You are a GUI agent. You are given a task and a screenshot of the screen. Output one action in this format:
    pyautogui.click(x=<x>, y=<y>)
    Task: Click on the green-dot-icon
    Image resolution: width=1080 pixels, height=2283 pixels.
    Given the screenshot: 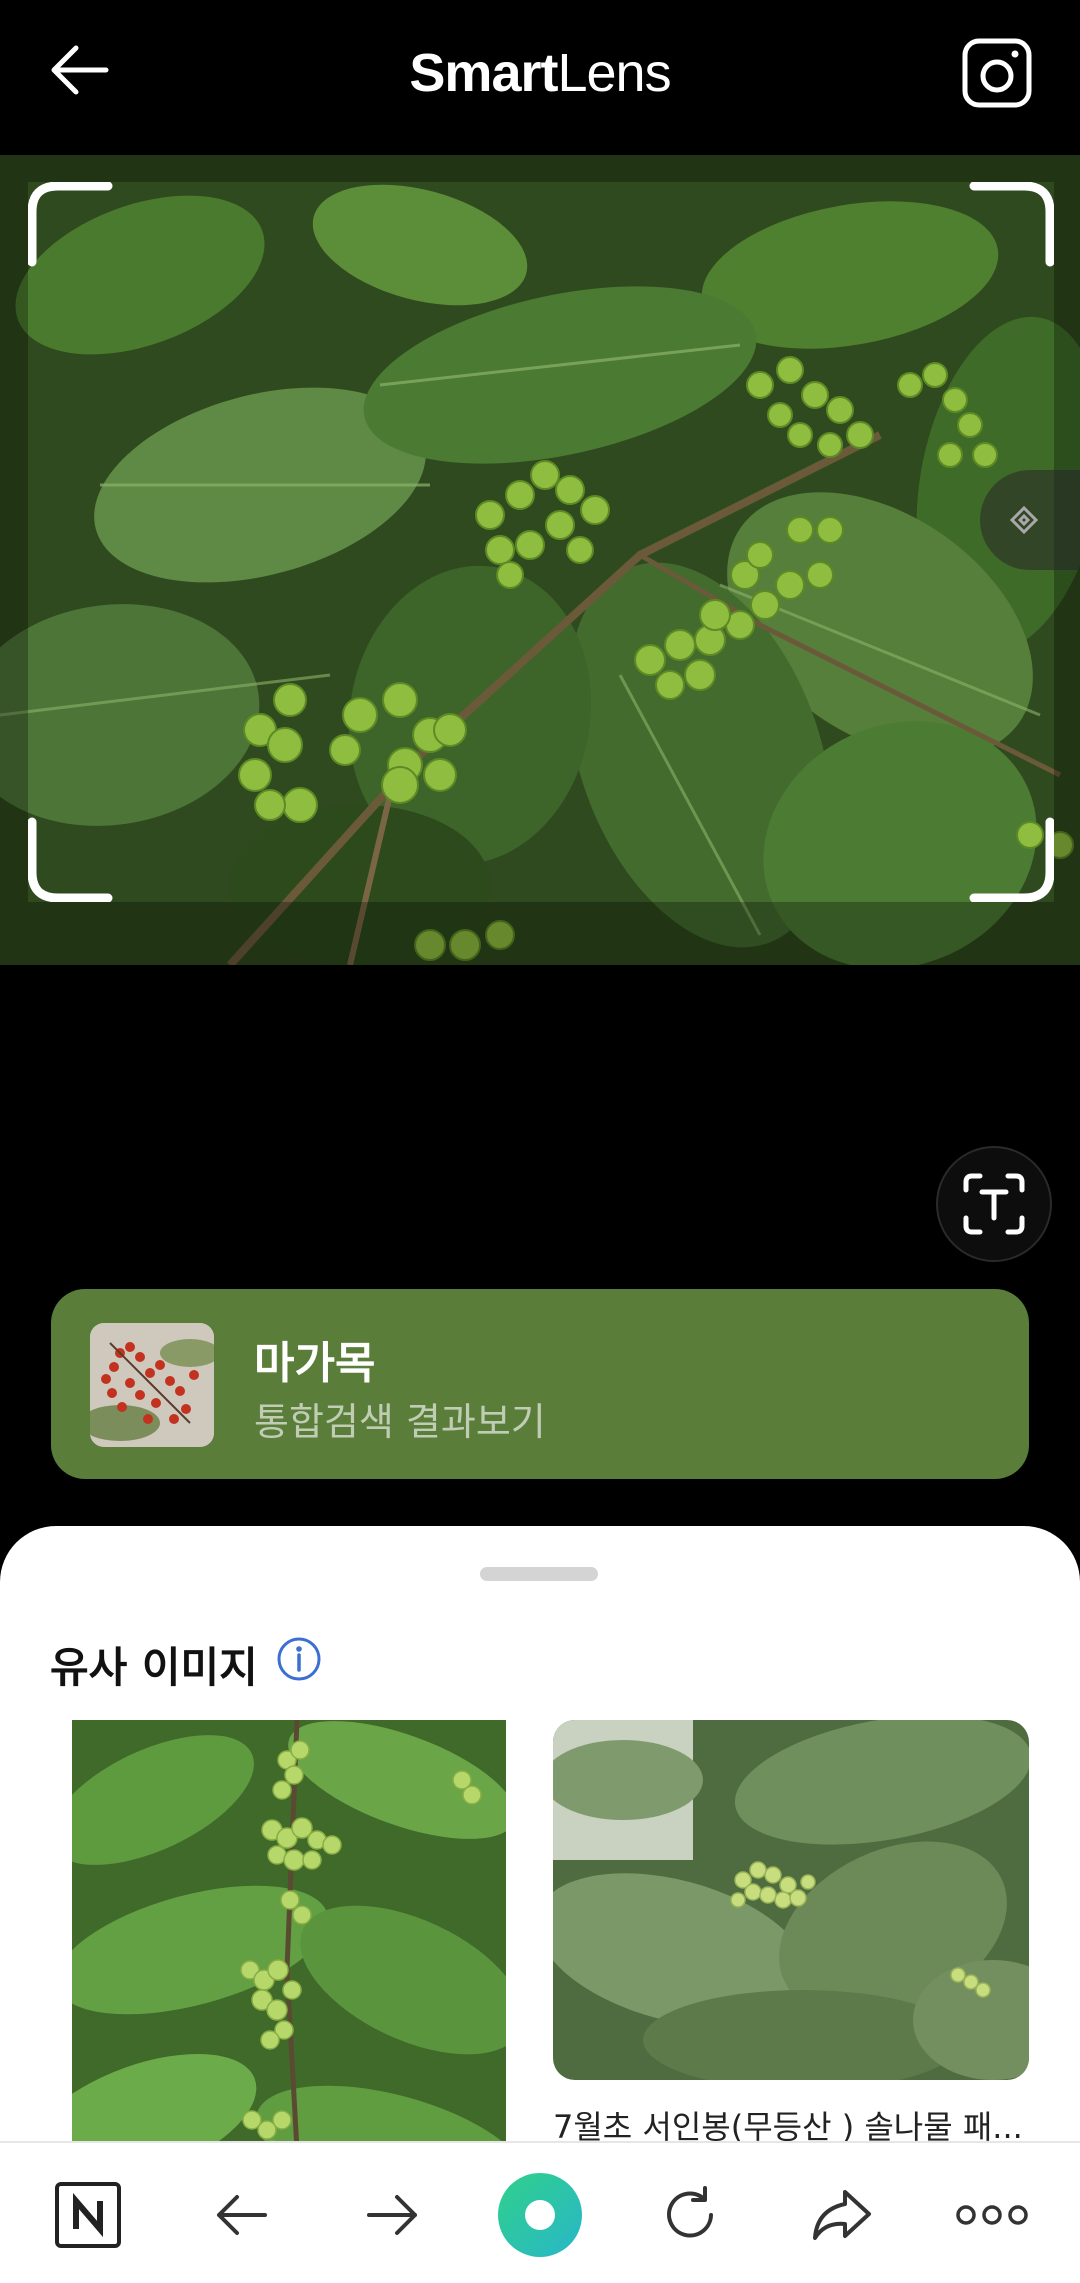 What is the action you would take?
    pyautogui.click(x=540, y=2215)
    